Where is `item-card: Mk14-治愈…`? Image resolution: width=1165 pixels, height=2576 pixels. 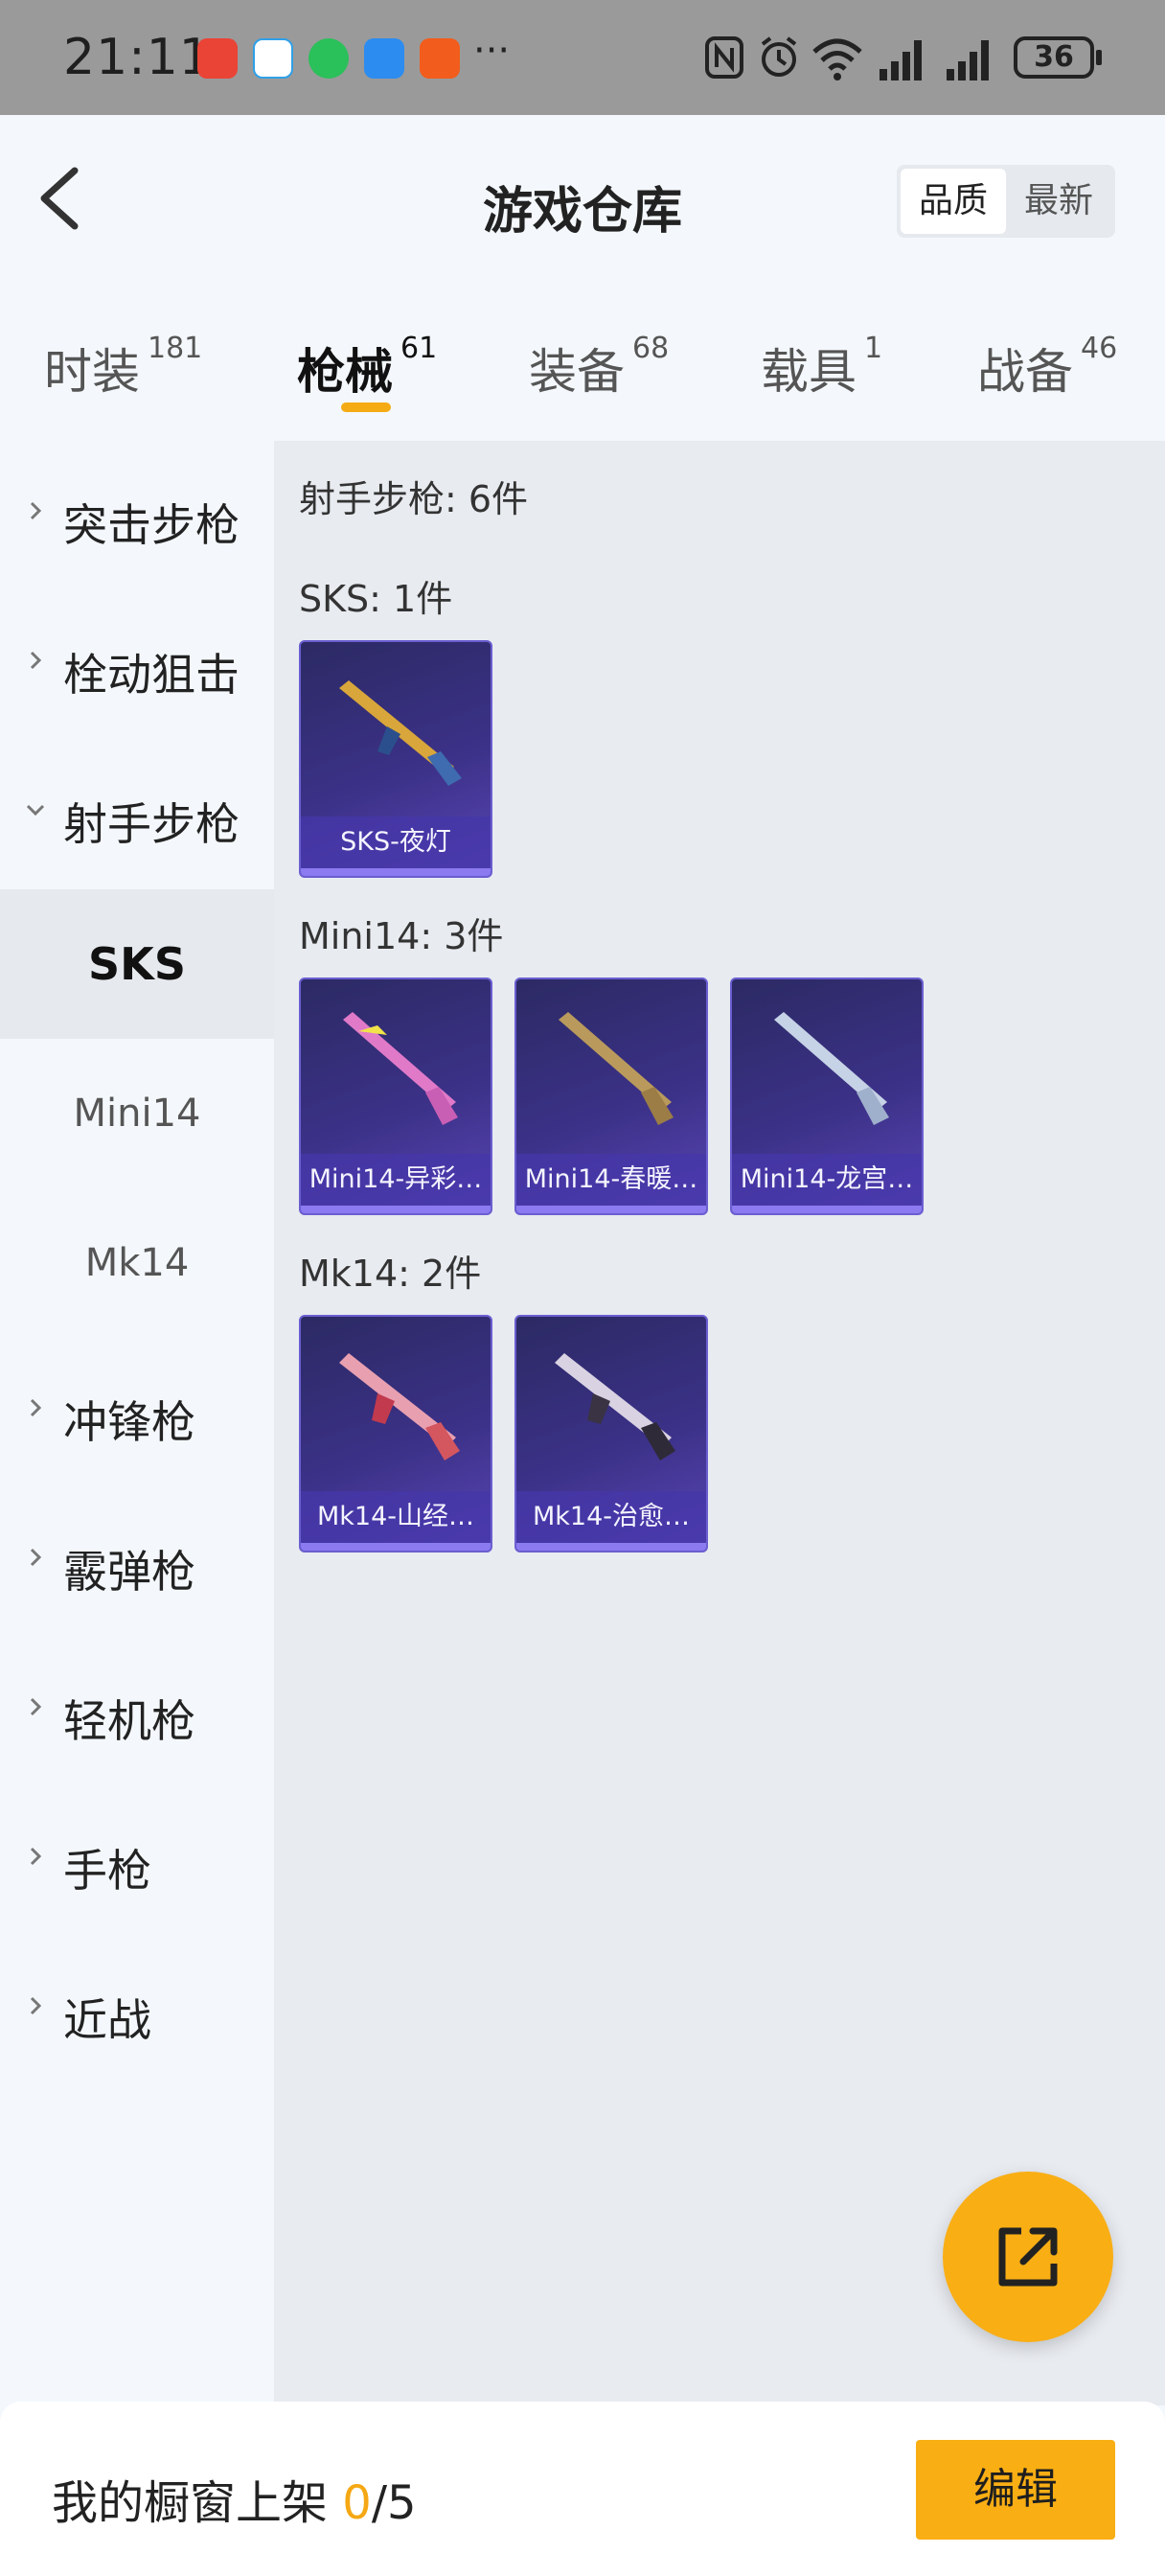
item-card: Mk14-治愈… is located at coordinates (611, 1433).